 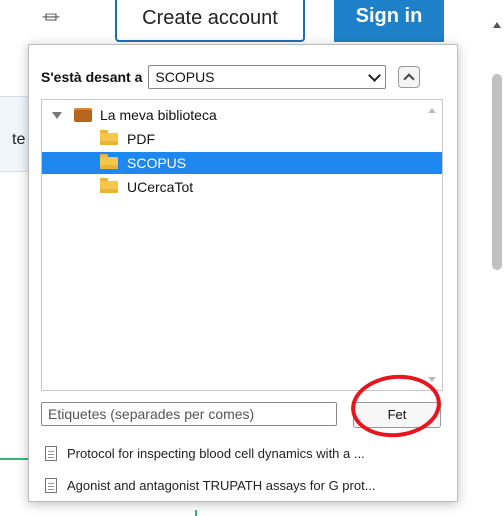 What do you see at coordinates (497, 25) in the screenshot?
I see `page-scroll-up-arrow` at bounding box center [497, 25].